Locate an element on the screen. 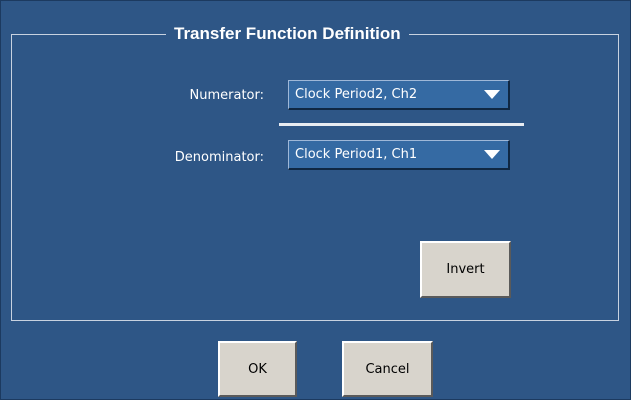 The image size is (631, 400). denominator-label: Denominator: is located at coordinates (219, 157).